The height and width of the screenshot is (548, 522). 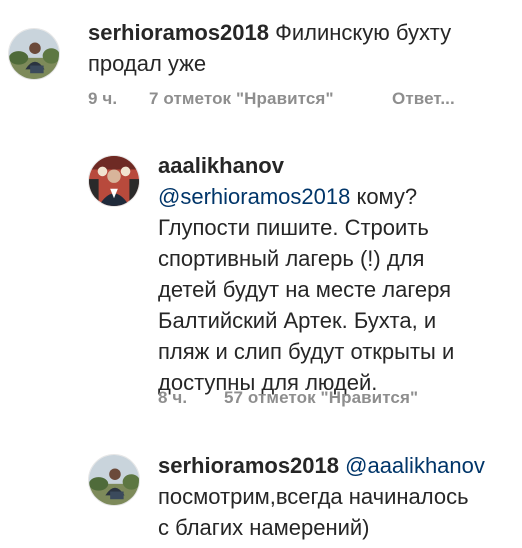 What do you see at coordinates (293, 227) in the screenshot?
I see `comment-body-line: Глупости пишите. Строить` at bounding box center [293, 227].